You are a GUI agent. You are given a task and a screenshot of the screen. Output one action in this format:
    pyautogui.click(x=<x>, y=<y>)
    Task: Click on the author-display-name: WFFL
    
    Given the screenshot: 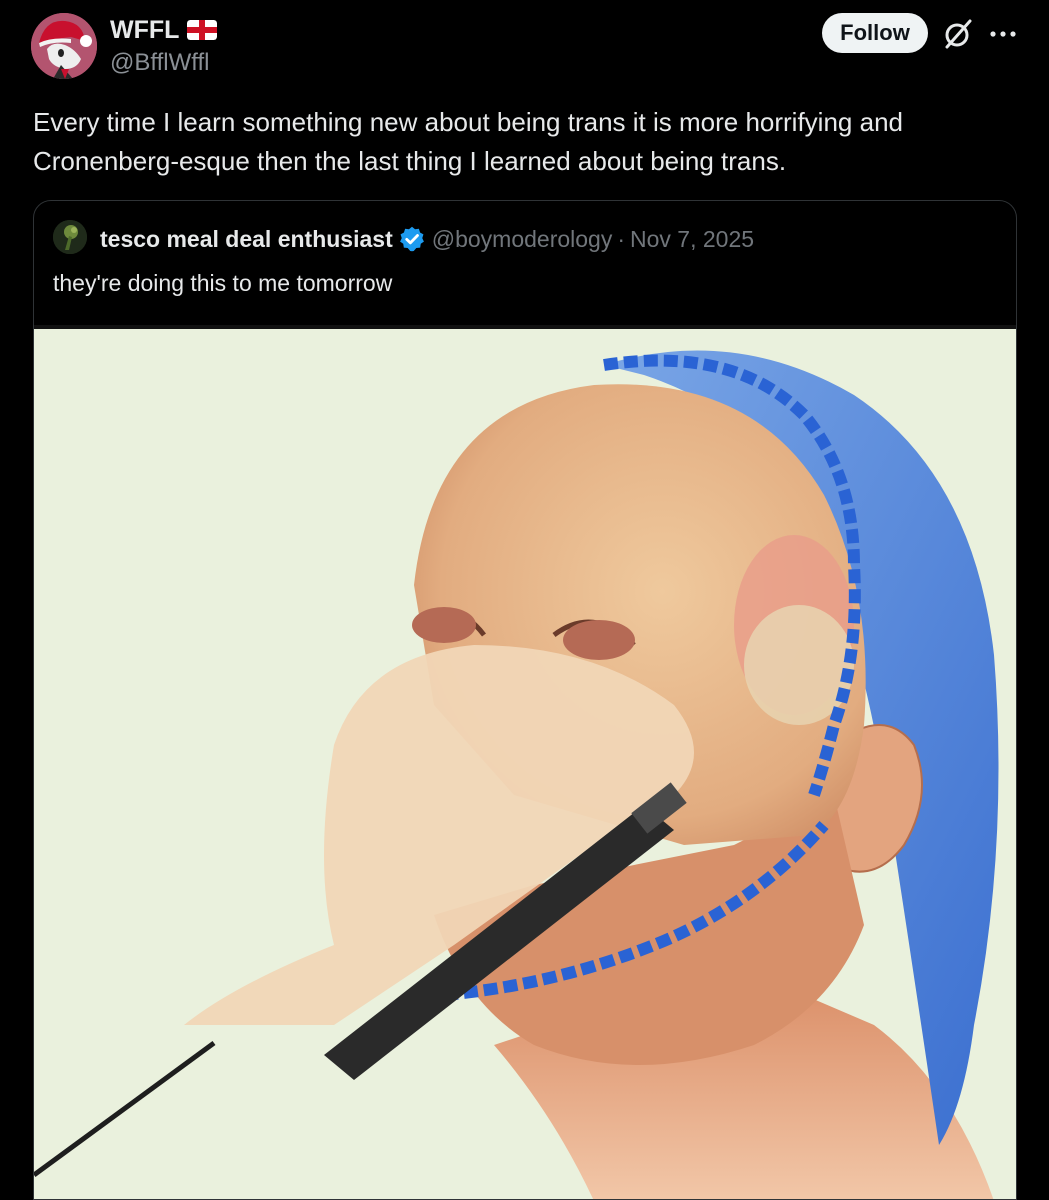 What is the action you would take?
    pyautogui.click(x=164, y=30)
    